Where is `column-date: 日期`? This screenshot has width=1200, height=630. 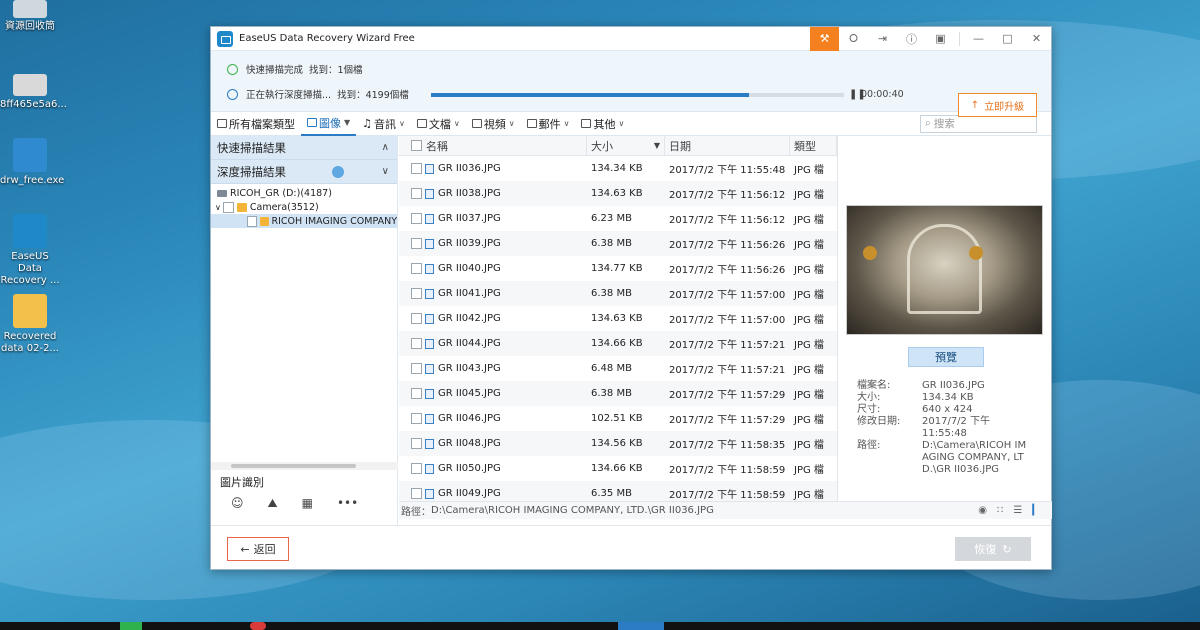
column-date: 日期 is located at coordinates (727, 146).